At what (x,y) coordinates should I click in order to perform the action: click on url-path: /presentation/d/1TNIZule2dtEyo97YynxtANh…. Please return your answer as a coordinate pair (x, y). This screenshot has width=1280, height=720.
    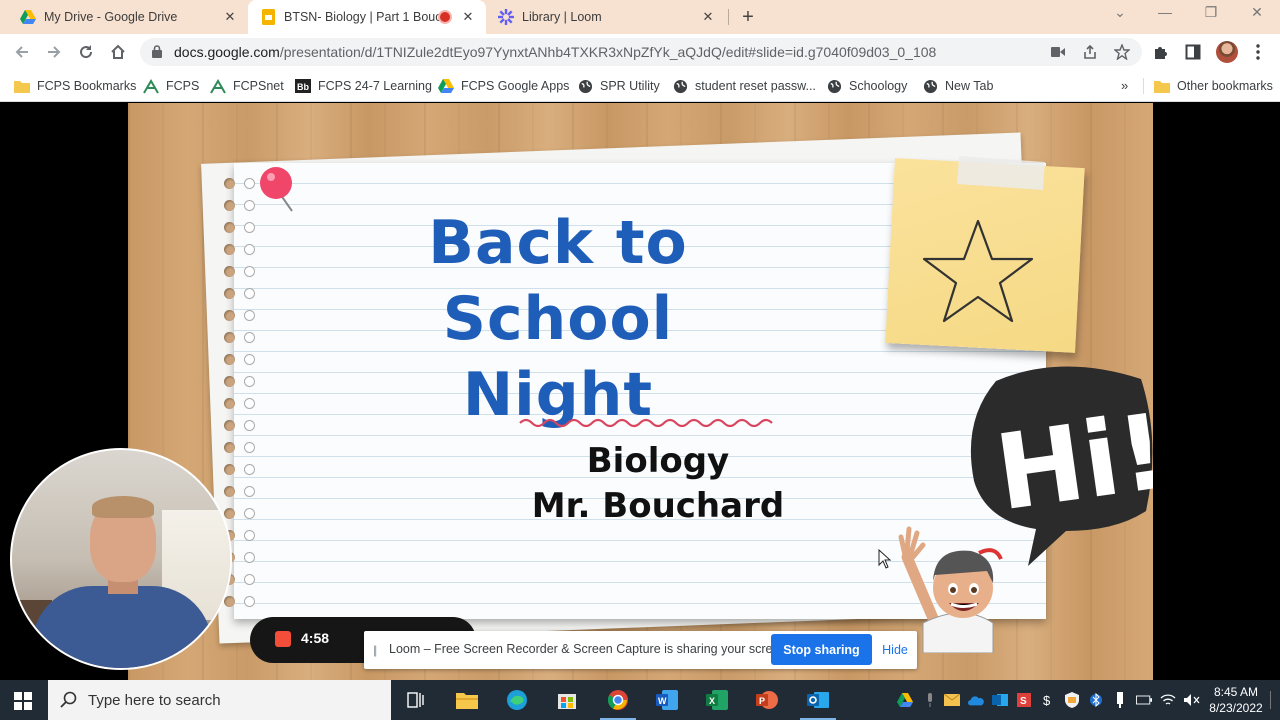
    Looking at the image, I should click on (608, 52).